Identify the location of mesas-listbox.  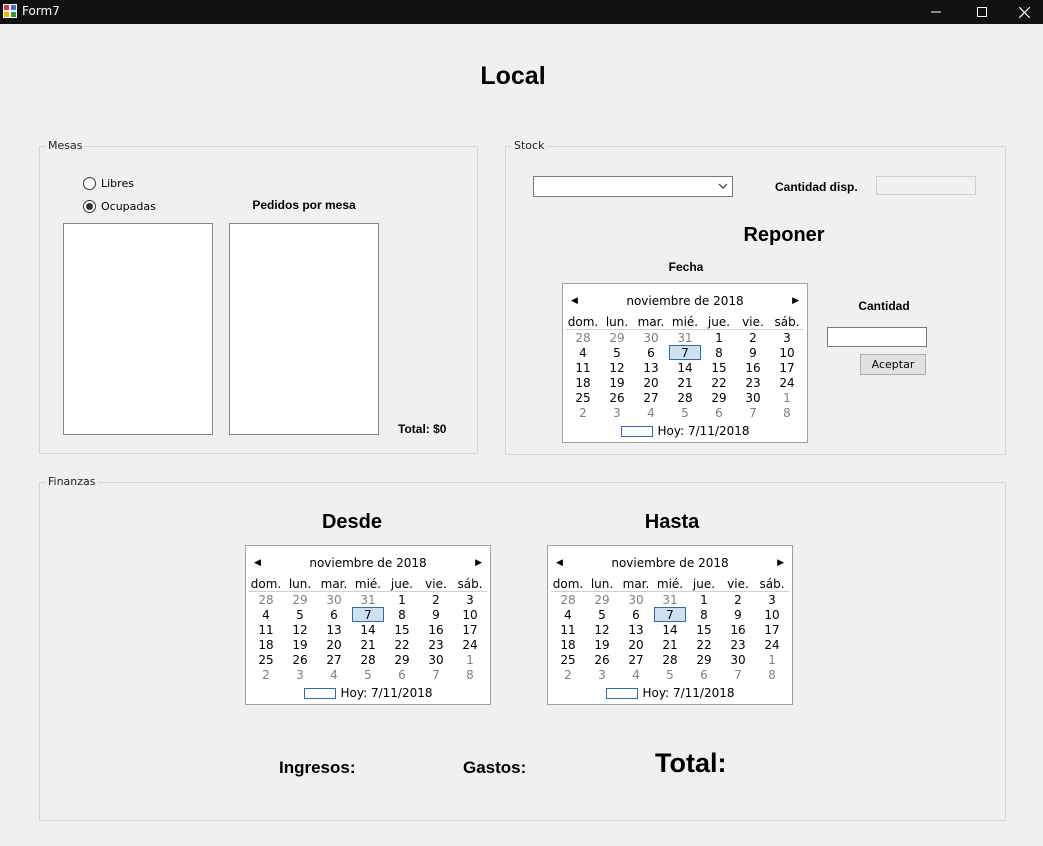
(138, 329).